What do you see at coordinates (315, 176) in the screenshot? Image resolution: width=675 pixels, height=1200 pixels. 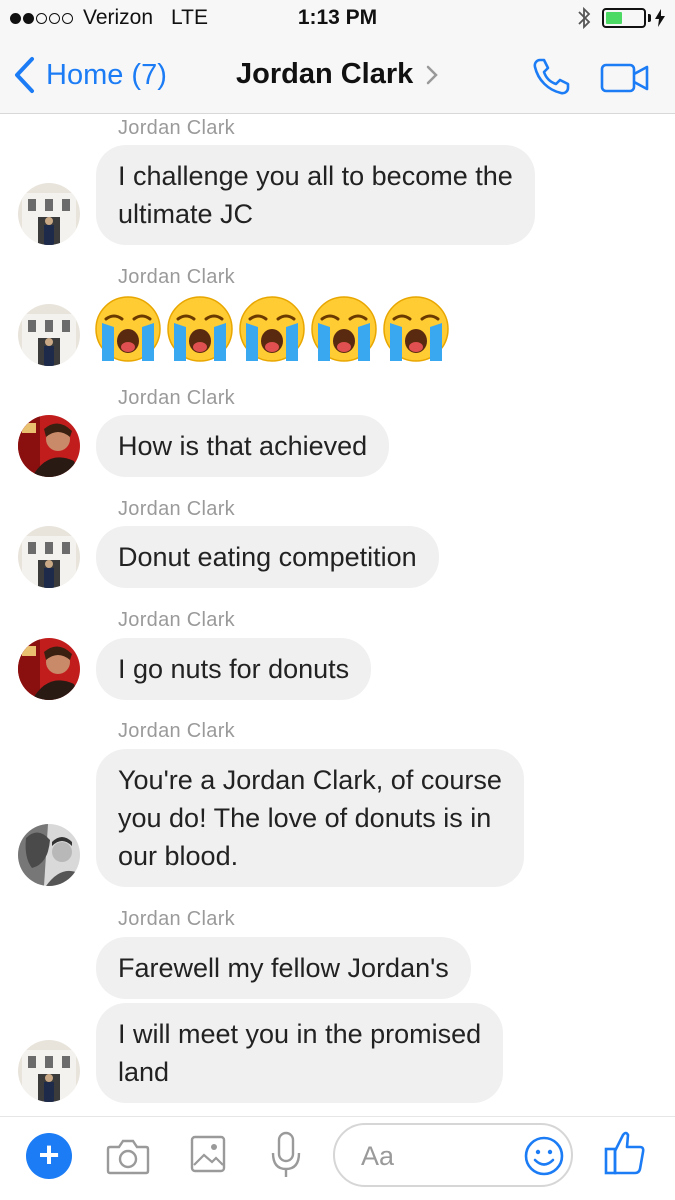 I see `message-line: I challenge you all to become the` at bounding box center [315, 176].